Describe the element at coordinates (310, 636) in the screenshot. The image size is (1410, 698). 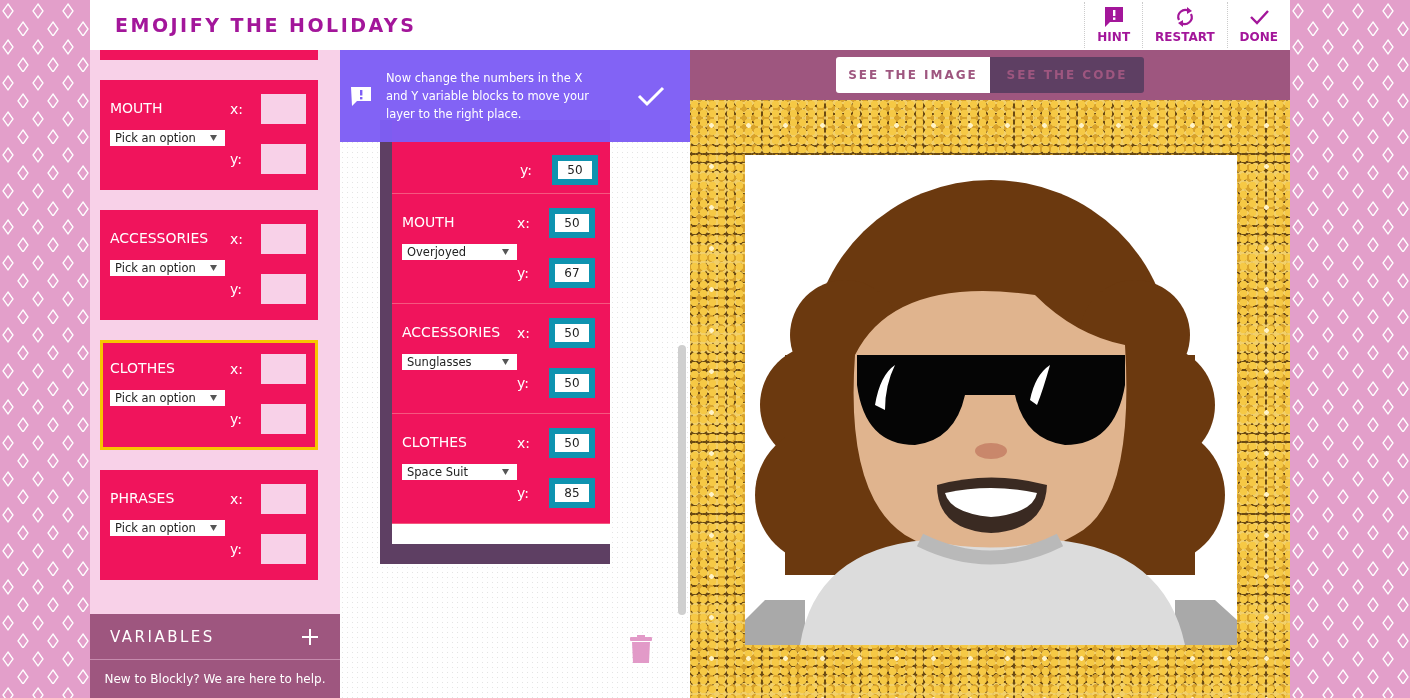
I see `plus-icon` at that location.